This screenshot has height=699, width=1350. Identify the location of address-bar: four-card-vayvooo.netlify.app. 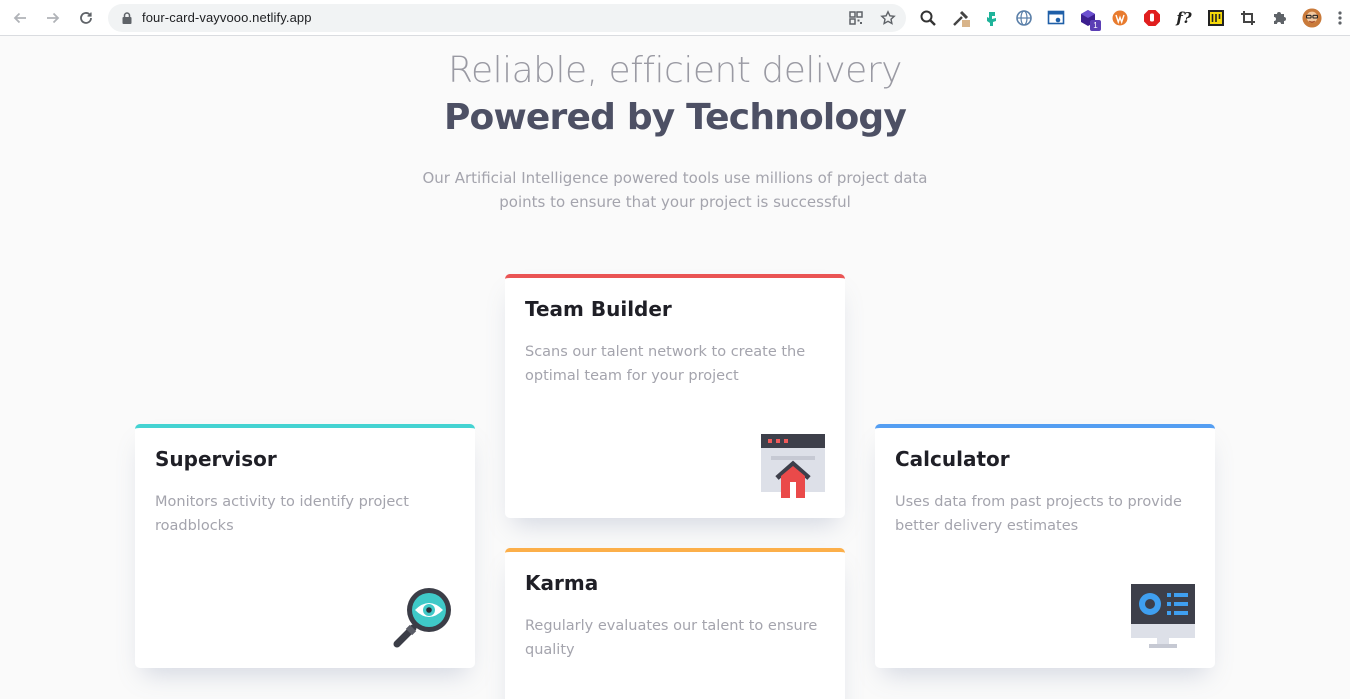
(507, 18).